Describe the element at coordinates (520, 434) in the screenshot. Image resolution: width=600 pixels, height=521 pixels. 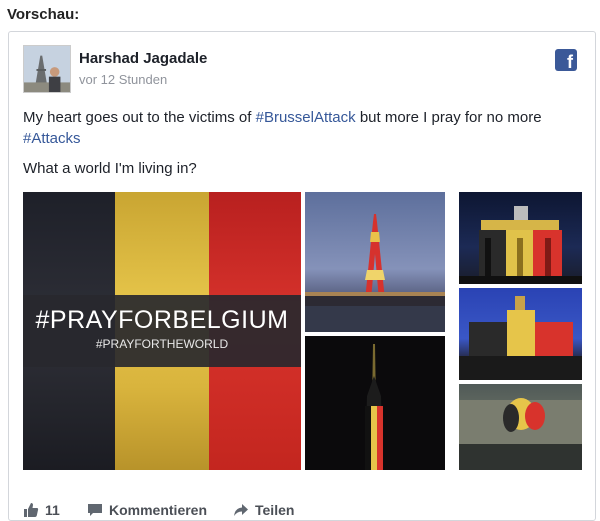
I see `monument-illustration` at that location.